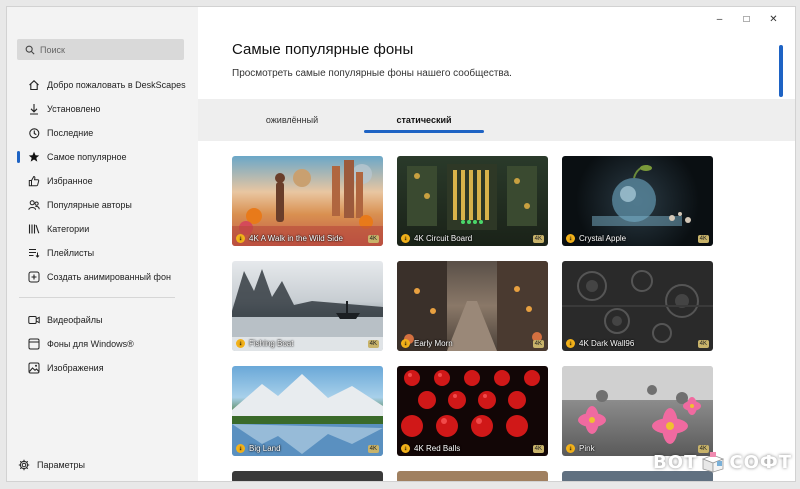 Image resolution: width=800 pixels, height=489 pixels. Describe the element at coordinates (781, 71) in the screenshot. I see `scrollbar-thumb` at that location.